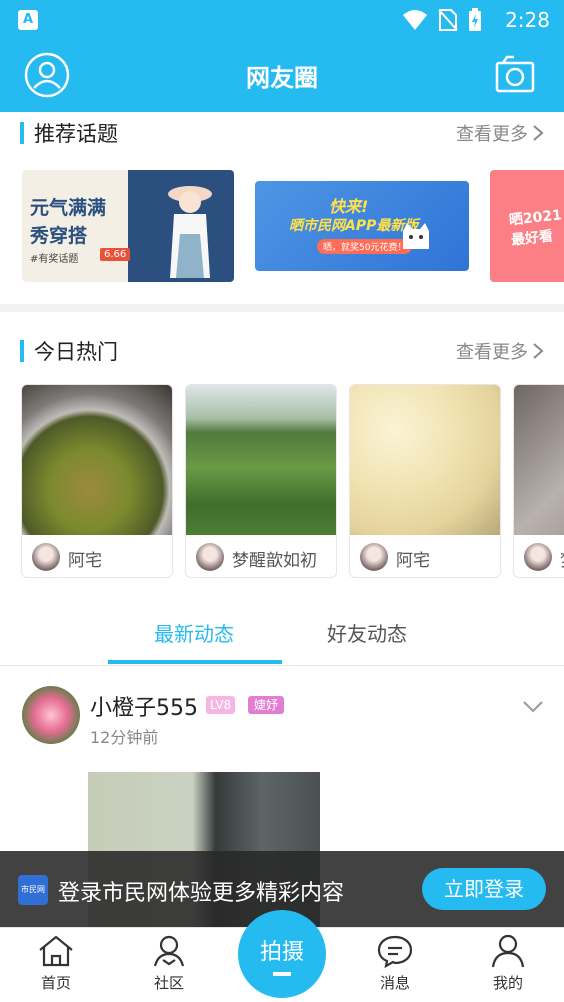 The height and width of the screenshot is (1002, 564). Describe the element at coordinates (124, 737) in the screenshot. I see `post-time: 12分钟前` at that location.